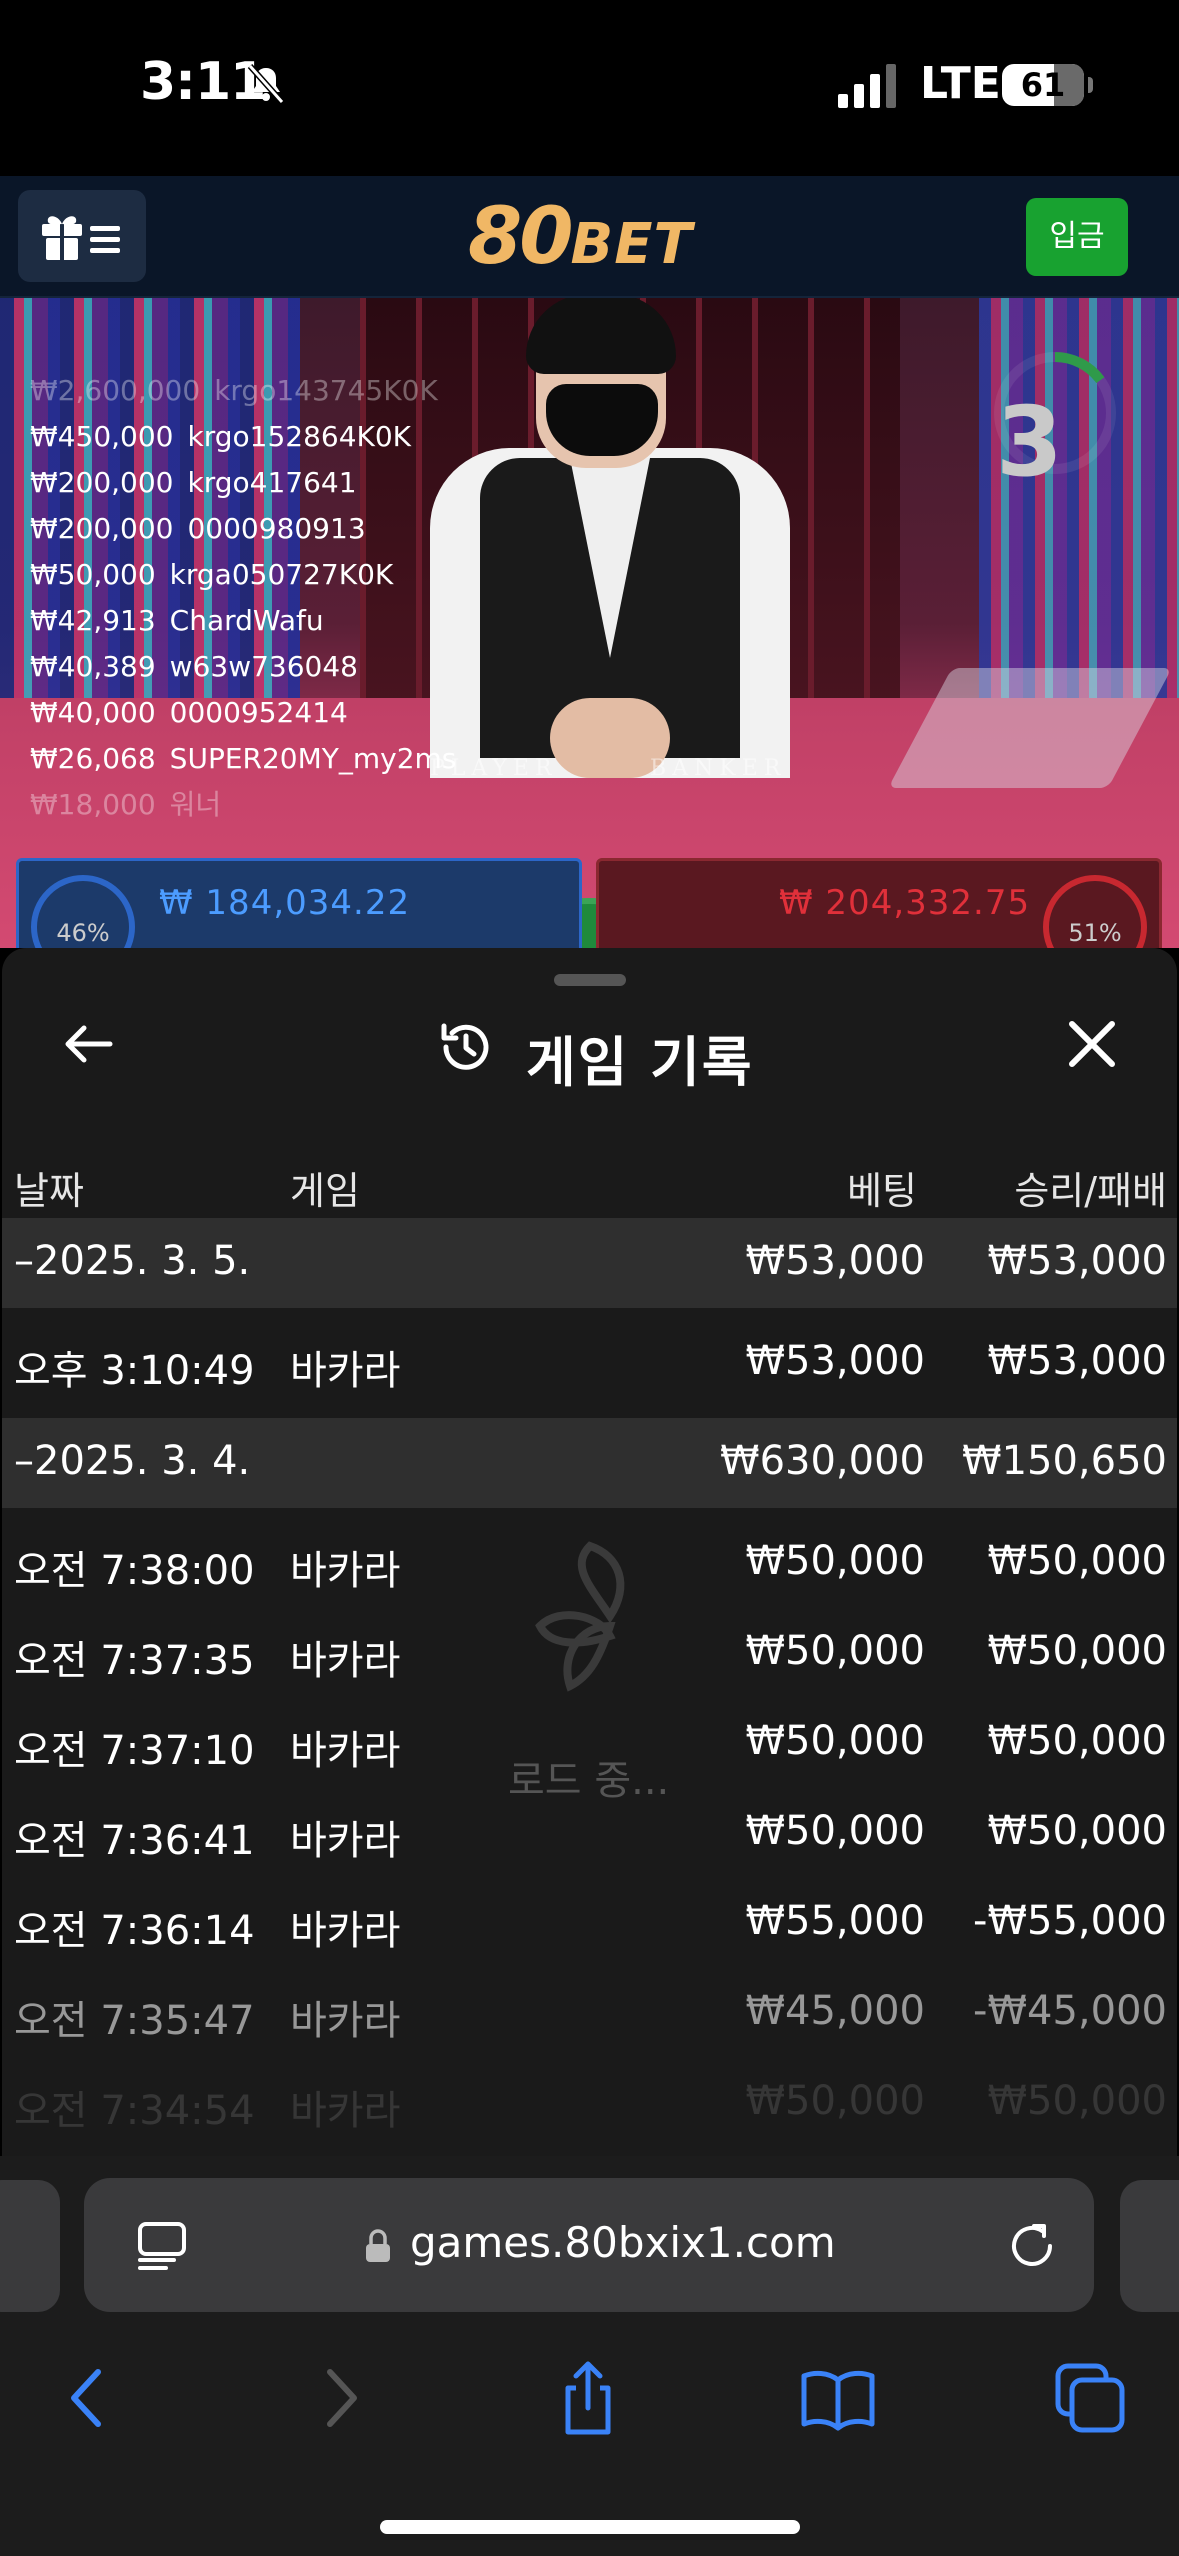  Describe the element at coordinates (1070, 1921) in the screenshot. I see `row-winloss: -₩55,000` at that location.